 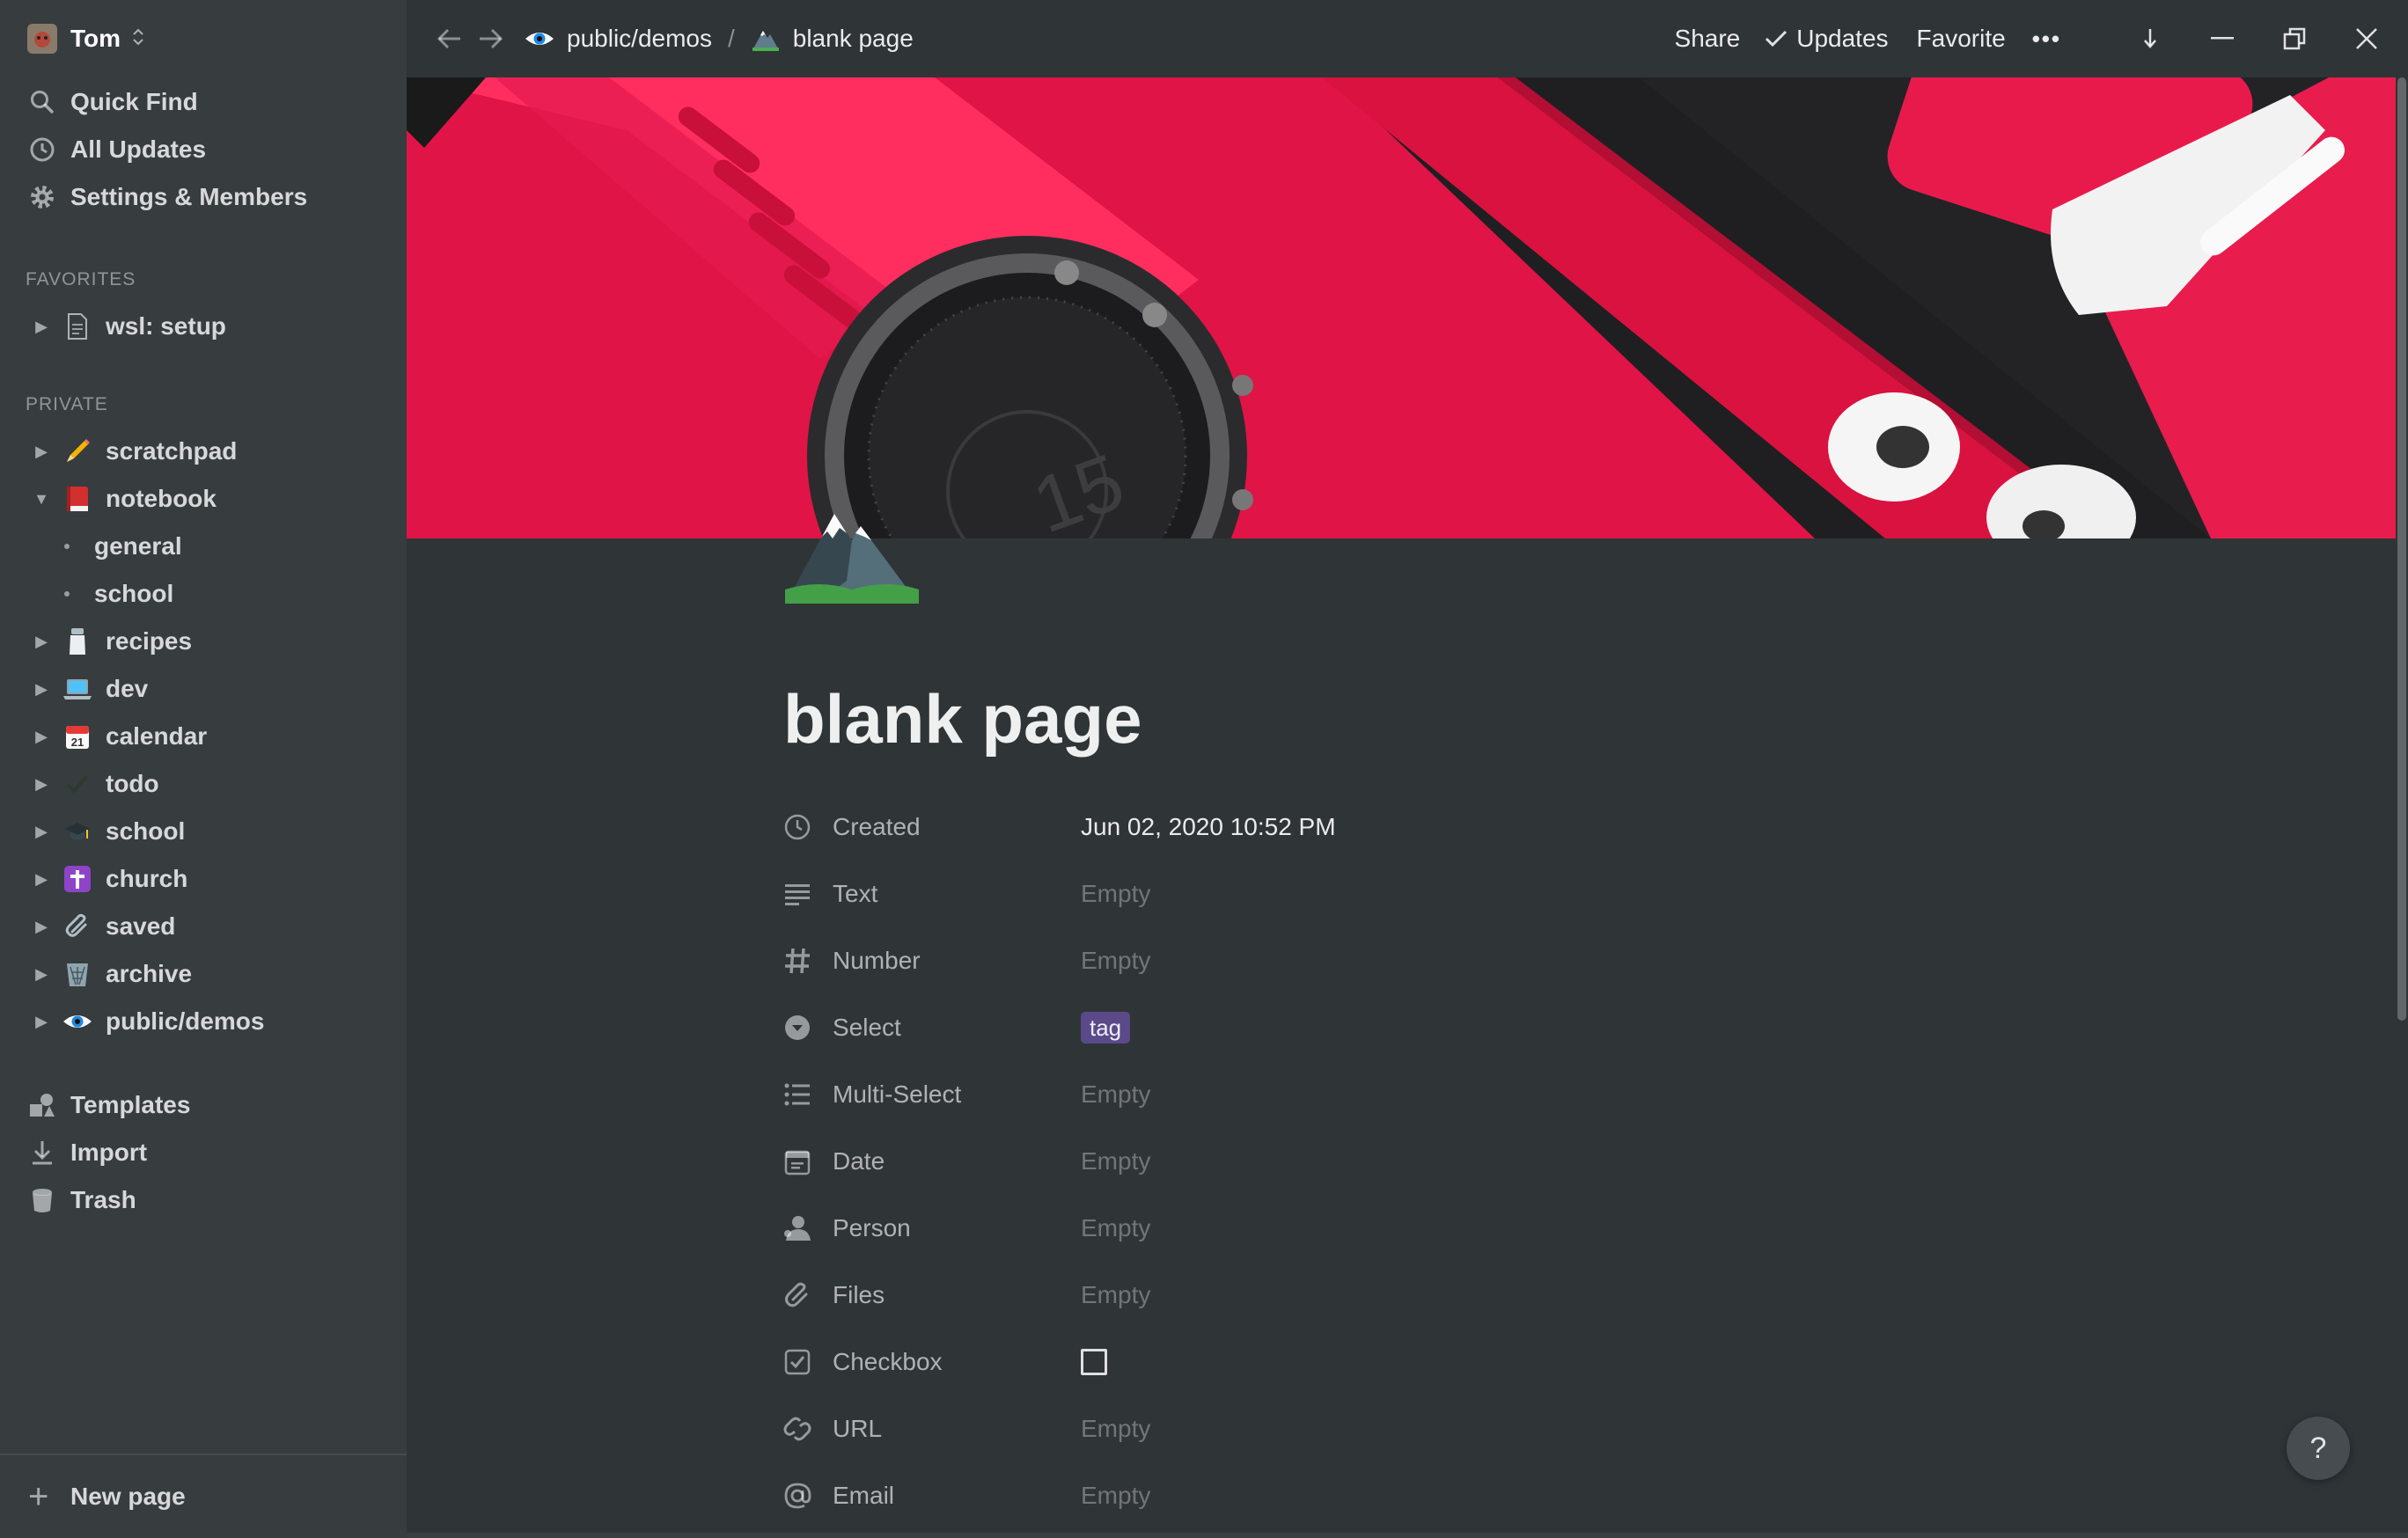 I want to click on page-title: blank page, so click(x=962, y=719).